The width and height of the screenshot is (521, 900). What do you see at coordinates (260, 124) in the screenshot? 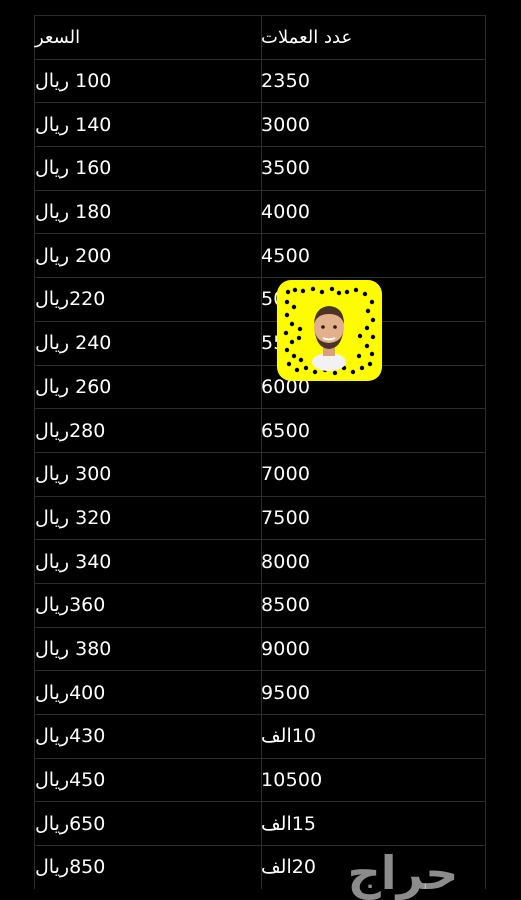
I see `table-row: 3000 140 ريال` at bounding box center [260, 124].